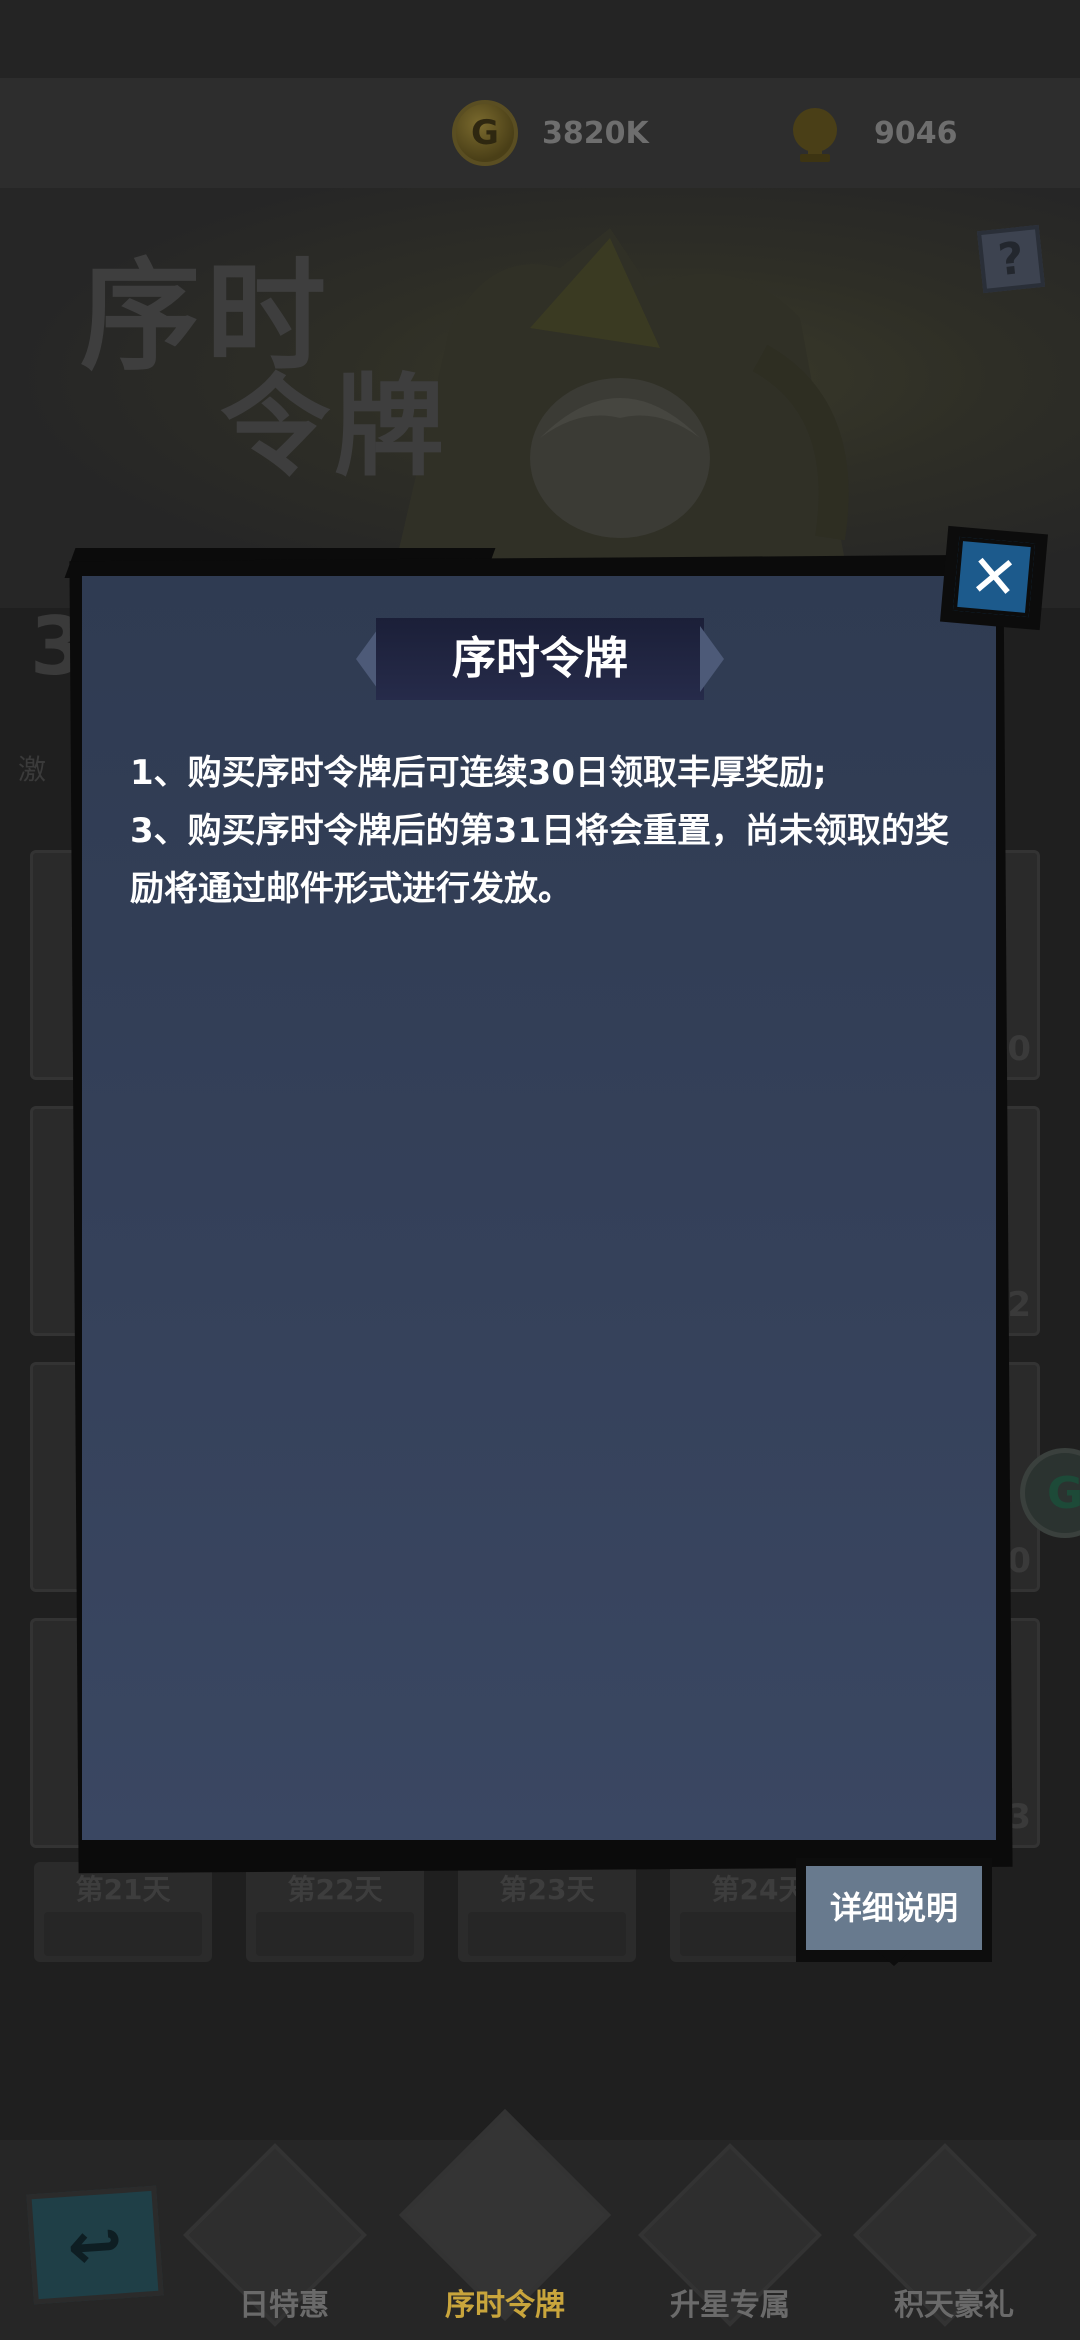 Image resolution: width=1080 pixels, height=2340 pixels. I want to click on banner-title-line2: 令牌, so click(334, 427).